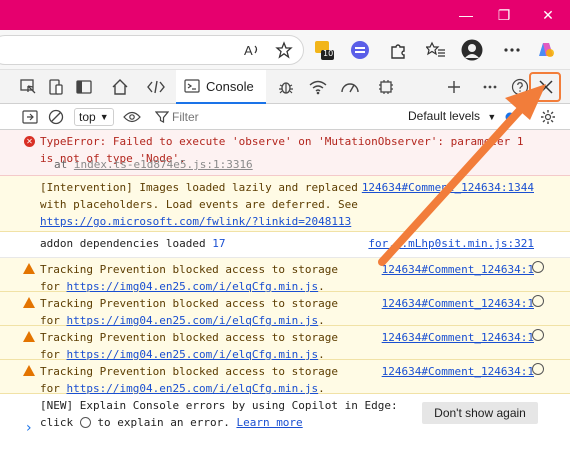 Image resolution: width=570 pixels, height=452 pixels. I want to click on log-levels-label: Default levels, so click(444, 116).